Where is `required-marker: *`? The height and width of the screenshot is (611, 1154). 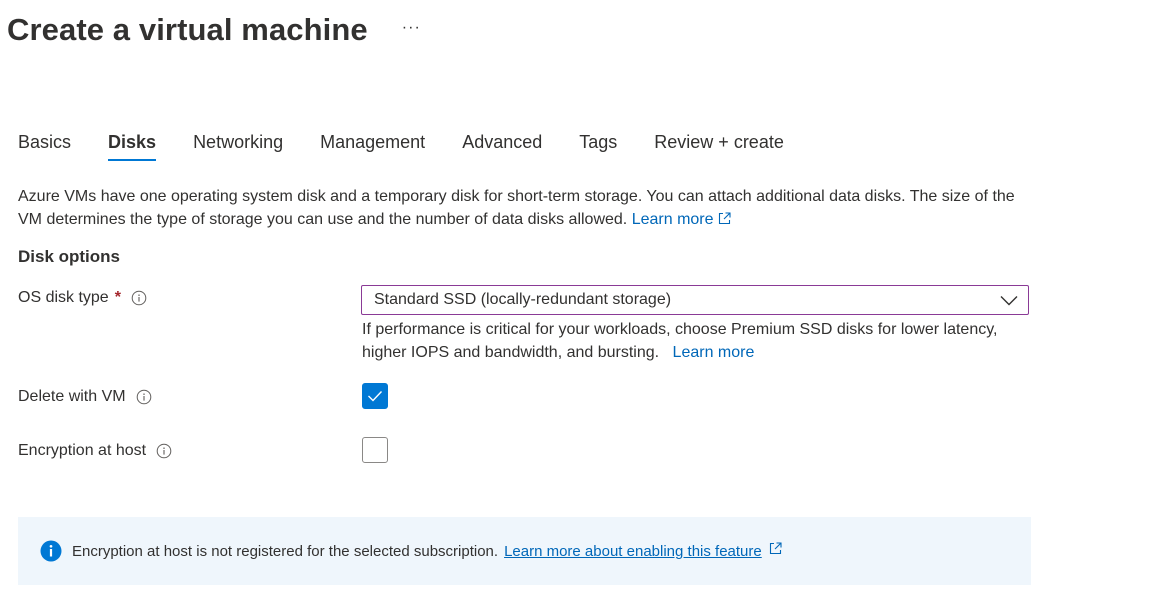
required-marker: * is located at coordinates (117, 297).